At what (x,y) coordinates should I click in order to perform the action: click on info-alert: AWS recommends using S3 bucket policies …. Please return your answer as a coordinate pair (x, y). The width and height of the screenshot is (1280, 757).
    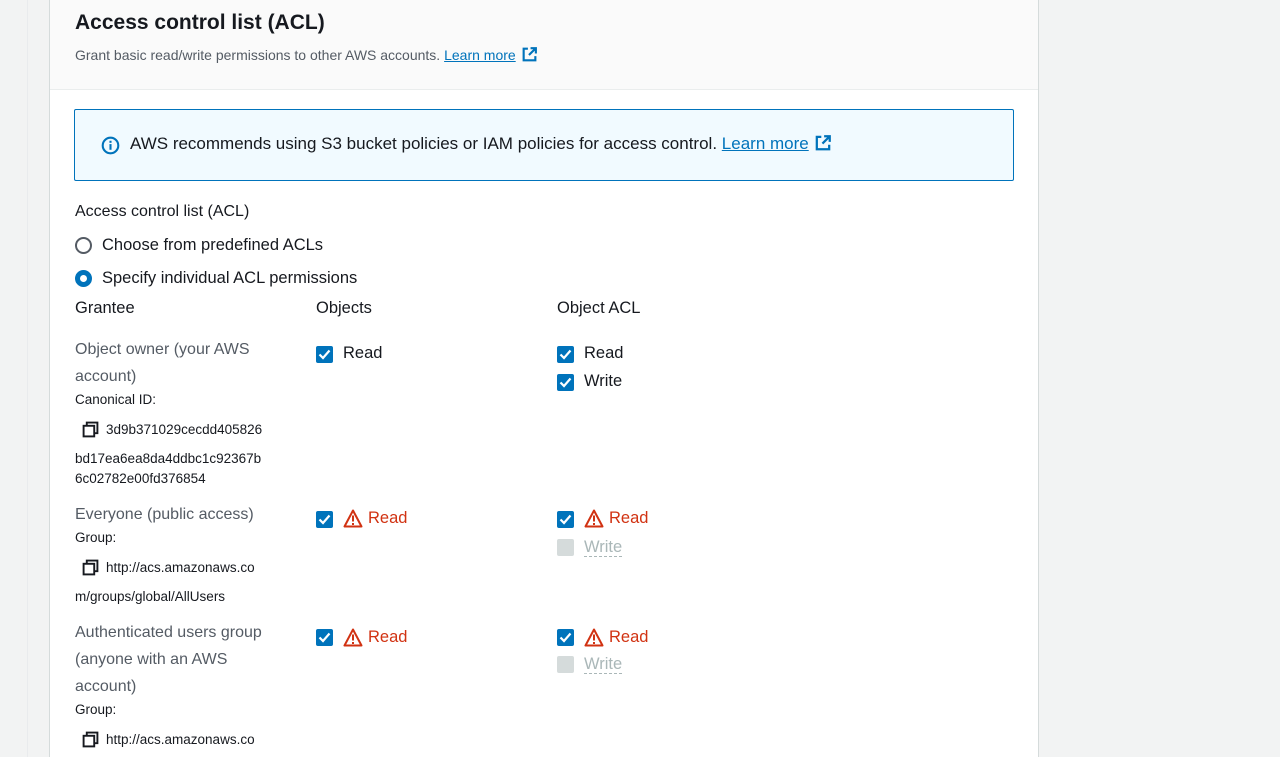
    Looking at the image, I should click on (544, 145).